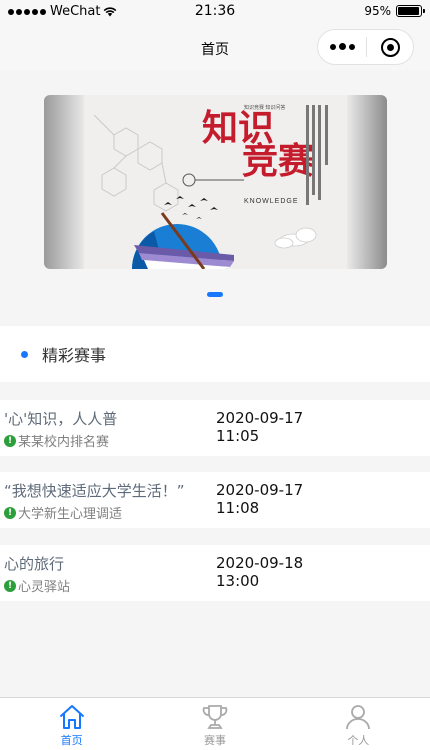 The image size is (430, 750). What do you see at coordinates (377, 11) in the screenshot?
I see `battery-percent: 95%` at bounding box center [377, 11].